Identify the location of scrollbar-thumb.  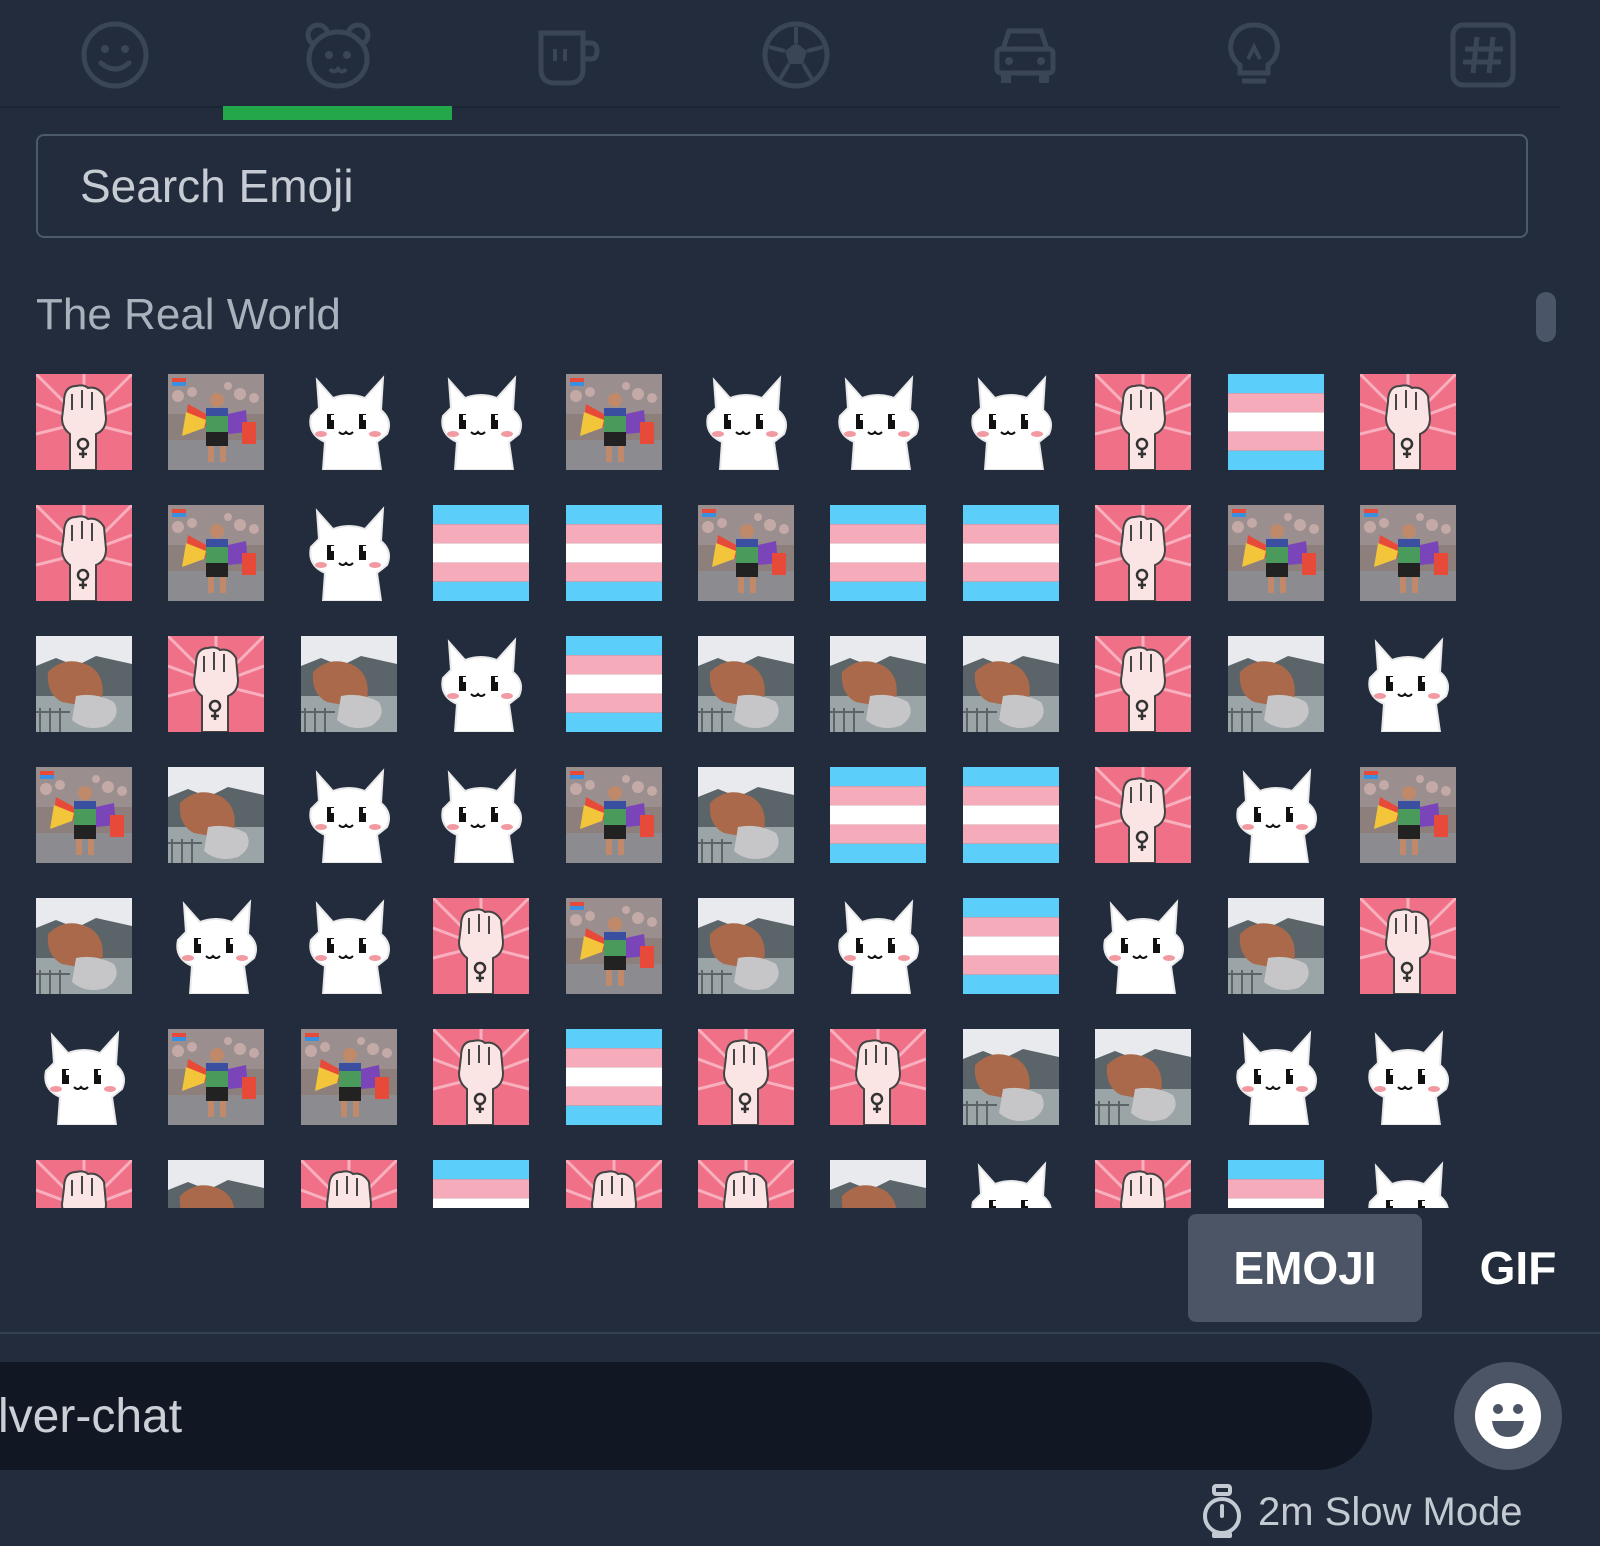
(1546, 317).